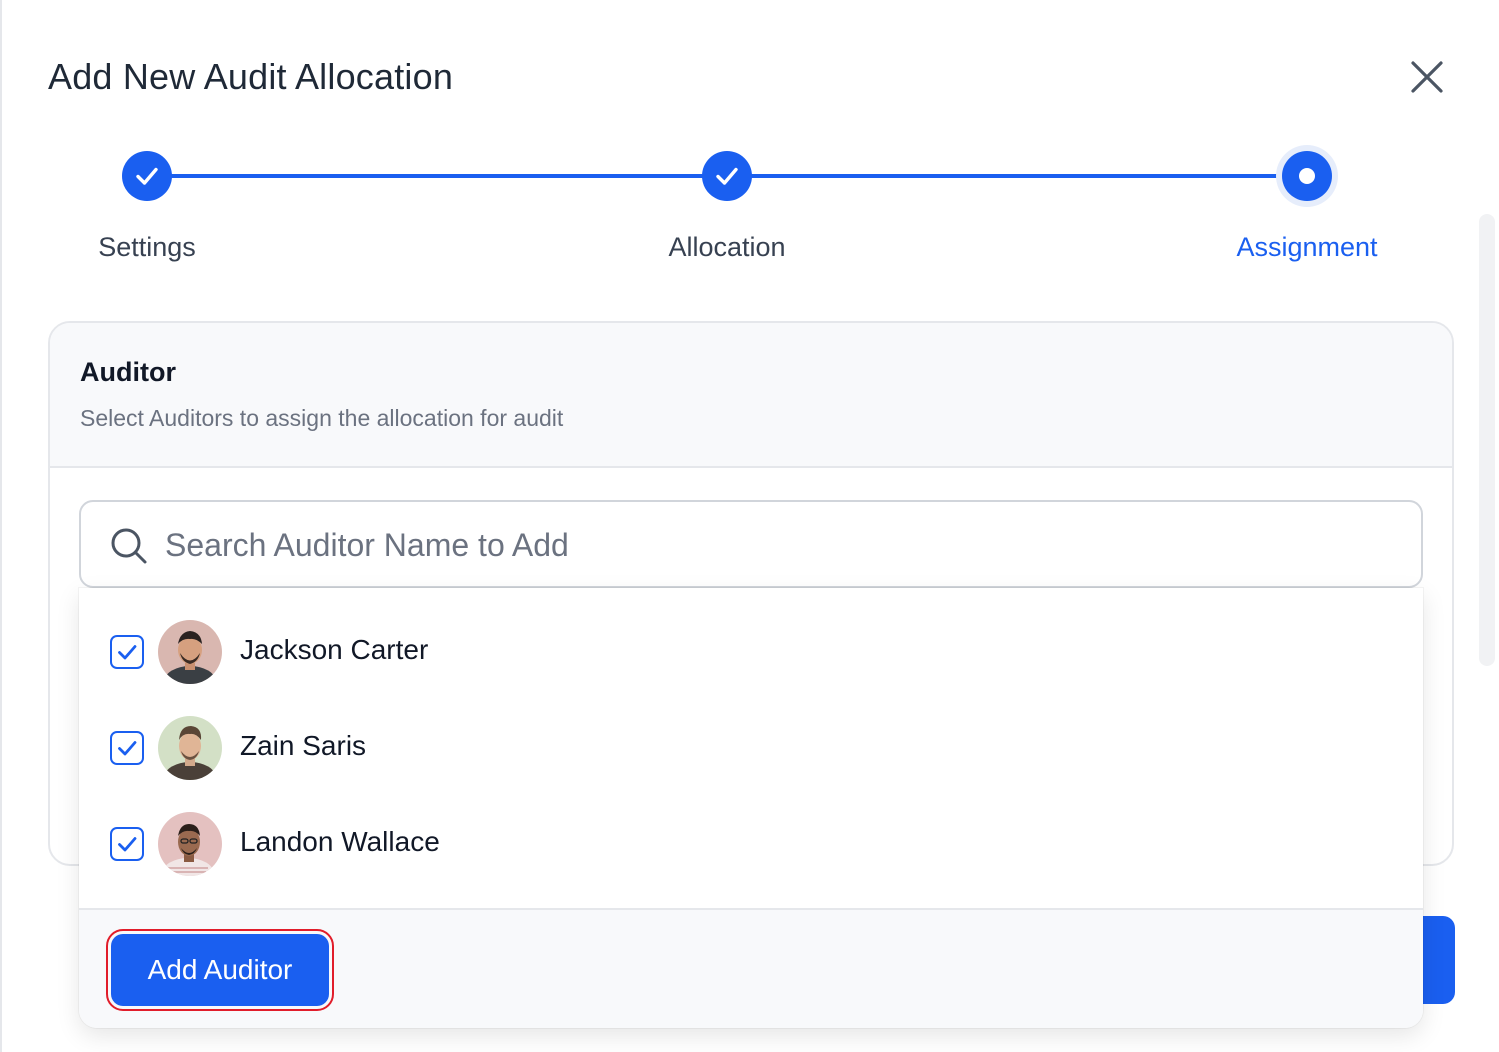 This screenshot has height=1052, width=1499. Describe the element at coordinates (303, 745) in the screenshot. I see `auditor-name: Zain Saris` at that location.